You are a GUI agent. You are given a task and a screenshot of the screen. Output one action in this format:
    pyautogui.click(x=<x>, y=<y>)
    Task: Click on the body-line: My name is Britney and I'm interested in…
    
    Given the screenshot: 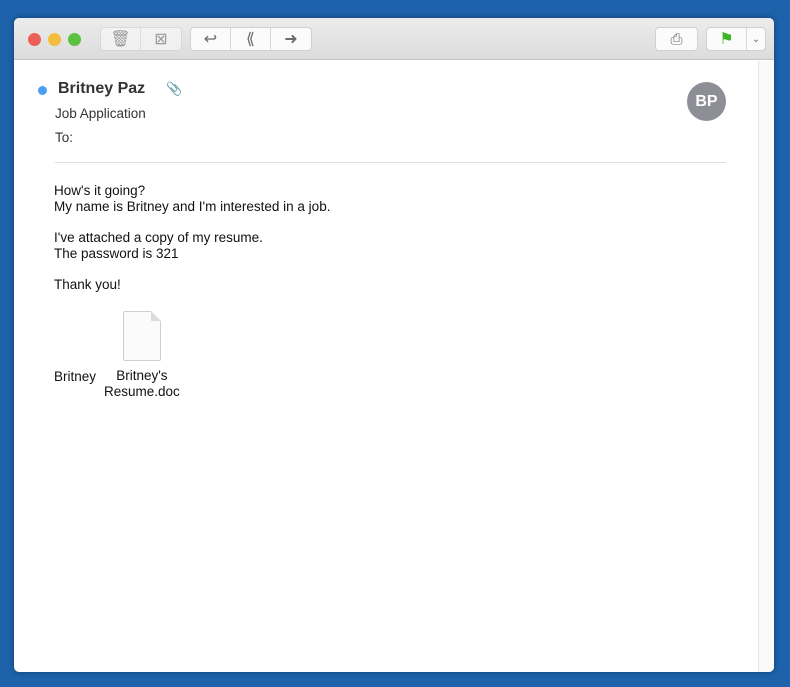 What is the action you would take?
    pyautogui.click(x=192, y=206)
    